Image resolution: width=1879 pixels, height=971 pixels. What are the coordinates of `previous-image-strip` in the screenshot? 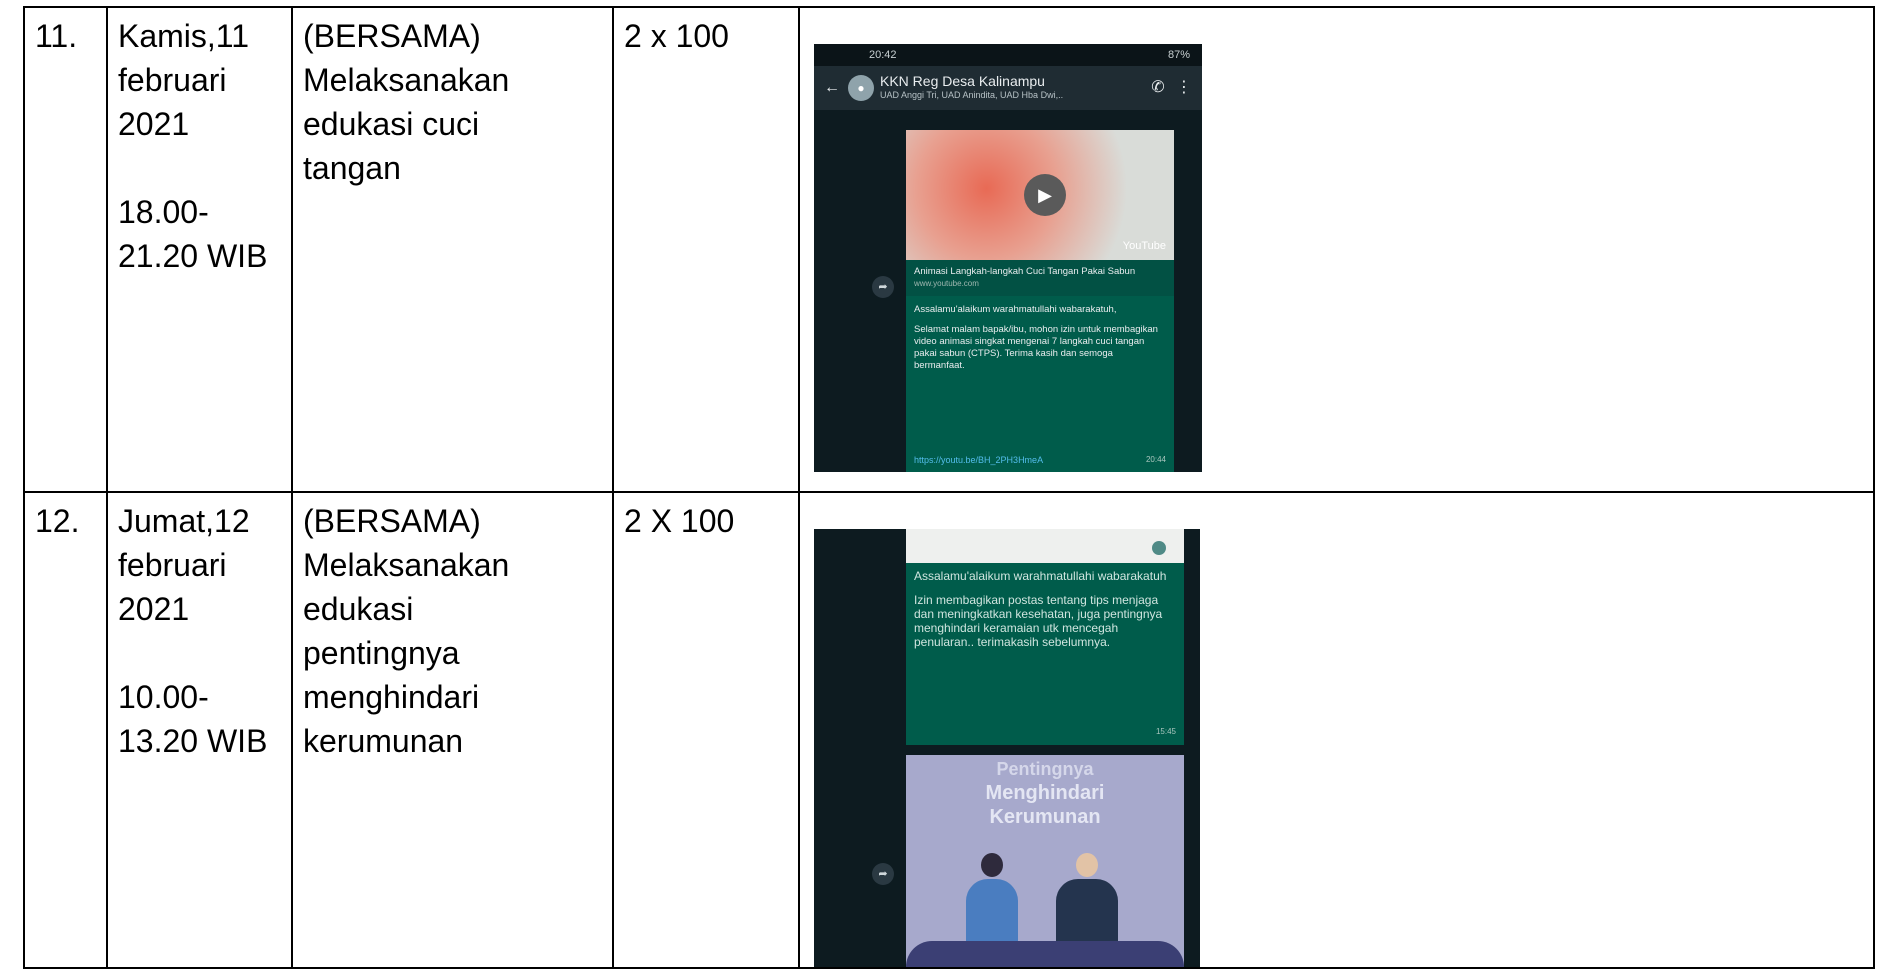 It's located at (1045, 546).